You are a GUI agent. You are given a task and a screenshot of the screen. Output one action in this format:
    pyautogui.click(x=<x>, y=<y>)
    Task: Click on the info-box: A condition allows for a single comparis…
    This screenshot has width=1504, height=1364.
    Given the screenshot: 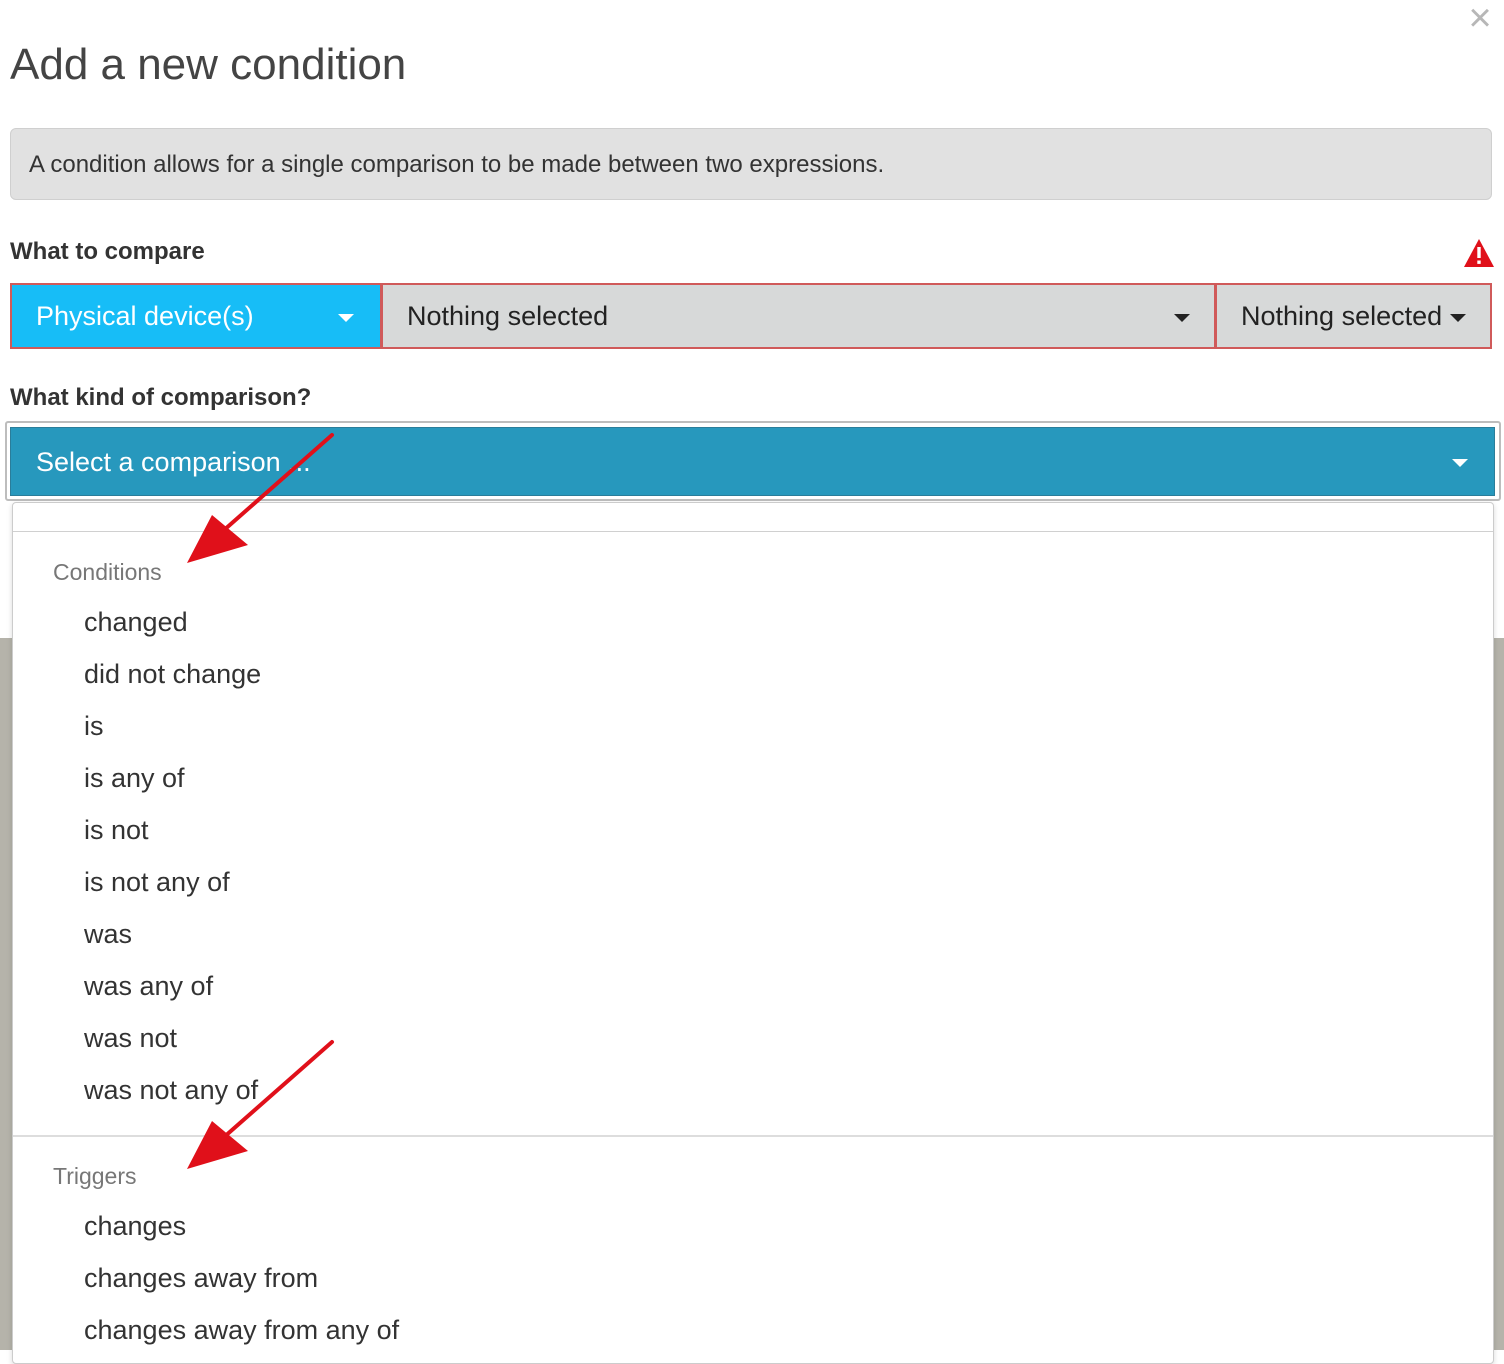 What is the action you would take?
    pyautogui.click(x=751, y=164)
    